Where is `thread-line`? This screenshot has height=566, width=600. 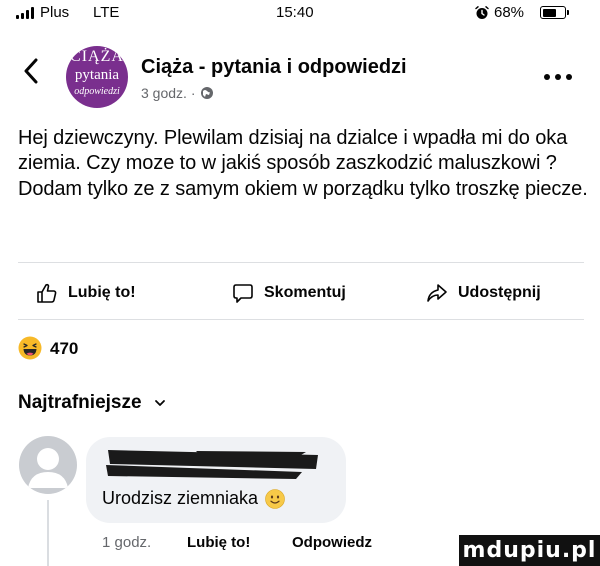
thread-line is located at coordinates (48, 533).